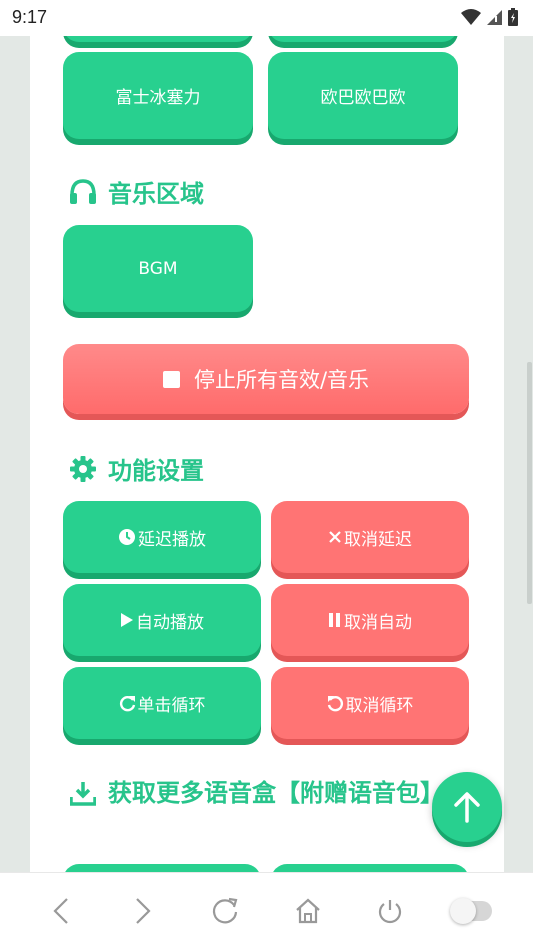 This screenshot has width=533, height=948. What do you see at coordinates (378, 539) in the screenshot?
I see `cancel-delay-label: 取消延迟` at bounding box center [378, 539].